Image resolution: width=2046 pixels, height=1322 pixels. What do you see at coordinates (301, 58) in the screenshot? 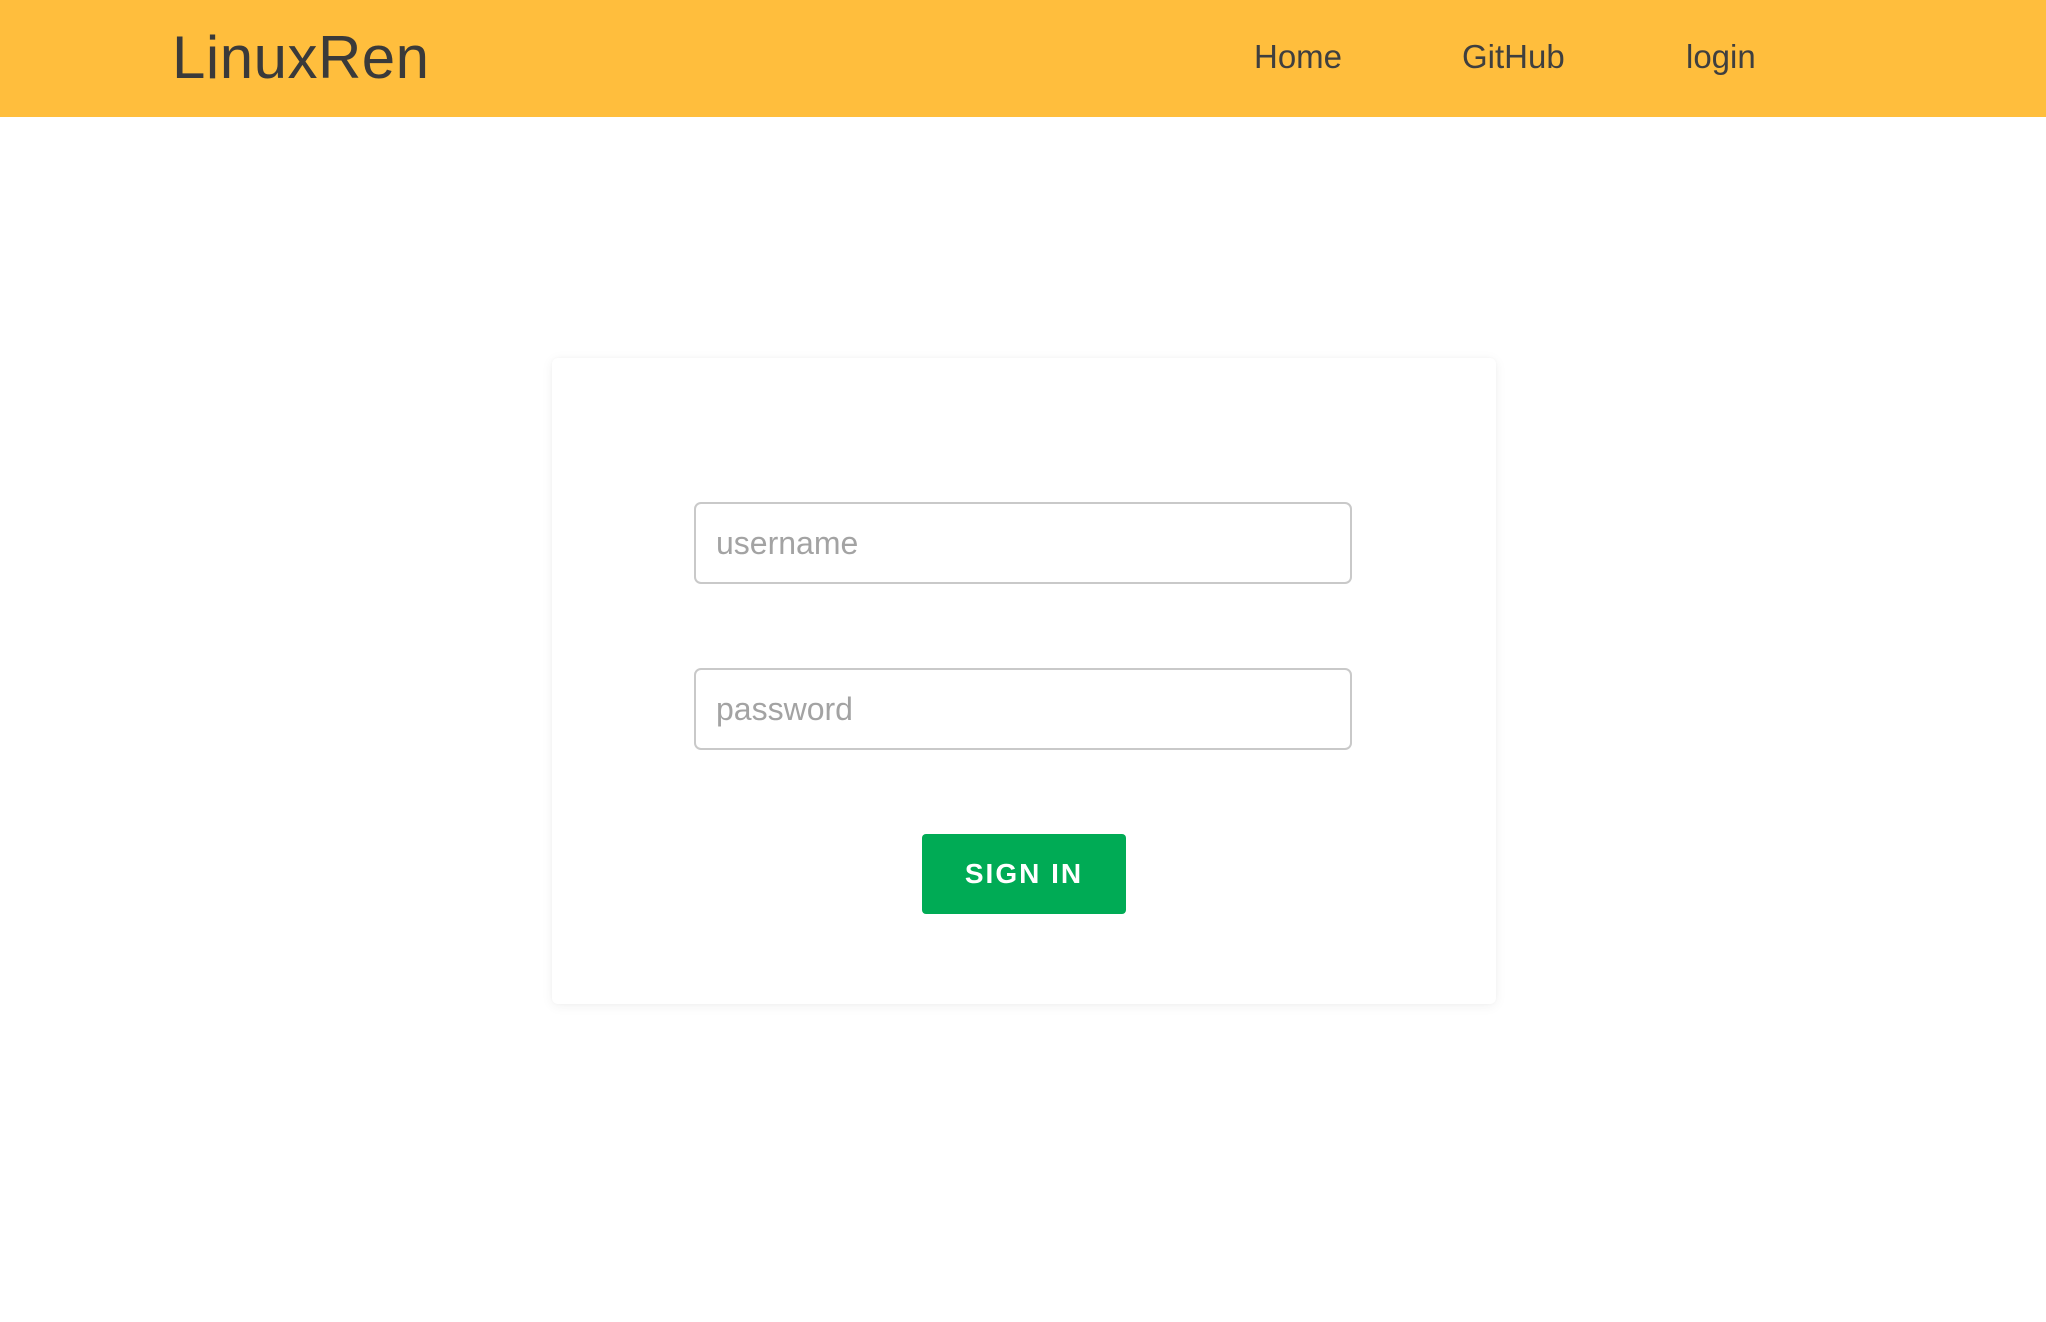
I see `brand-logo-link: LinuxRen` at bounding box center [301, 58].